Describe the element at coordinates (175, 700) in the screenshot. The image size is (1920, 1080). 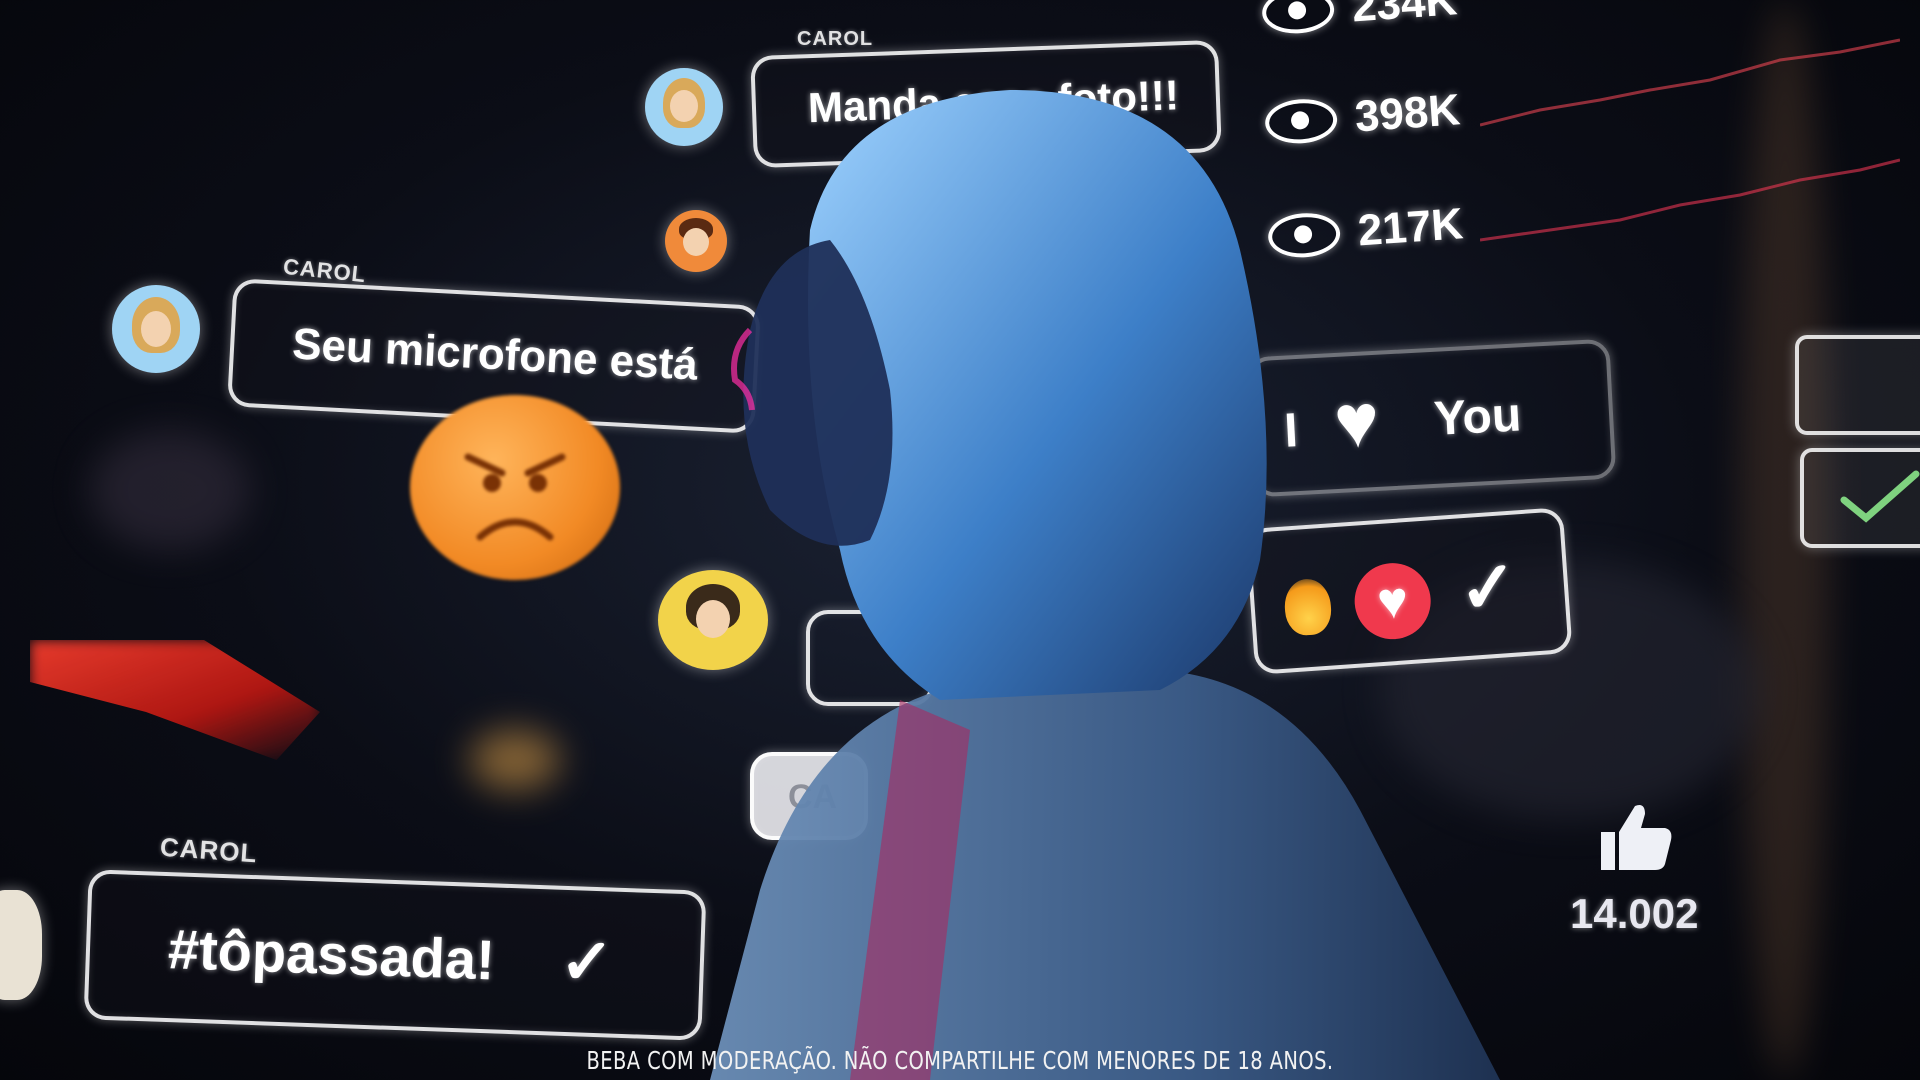
I see `neon-sign` at that location.